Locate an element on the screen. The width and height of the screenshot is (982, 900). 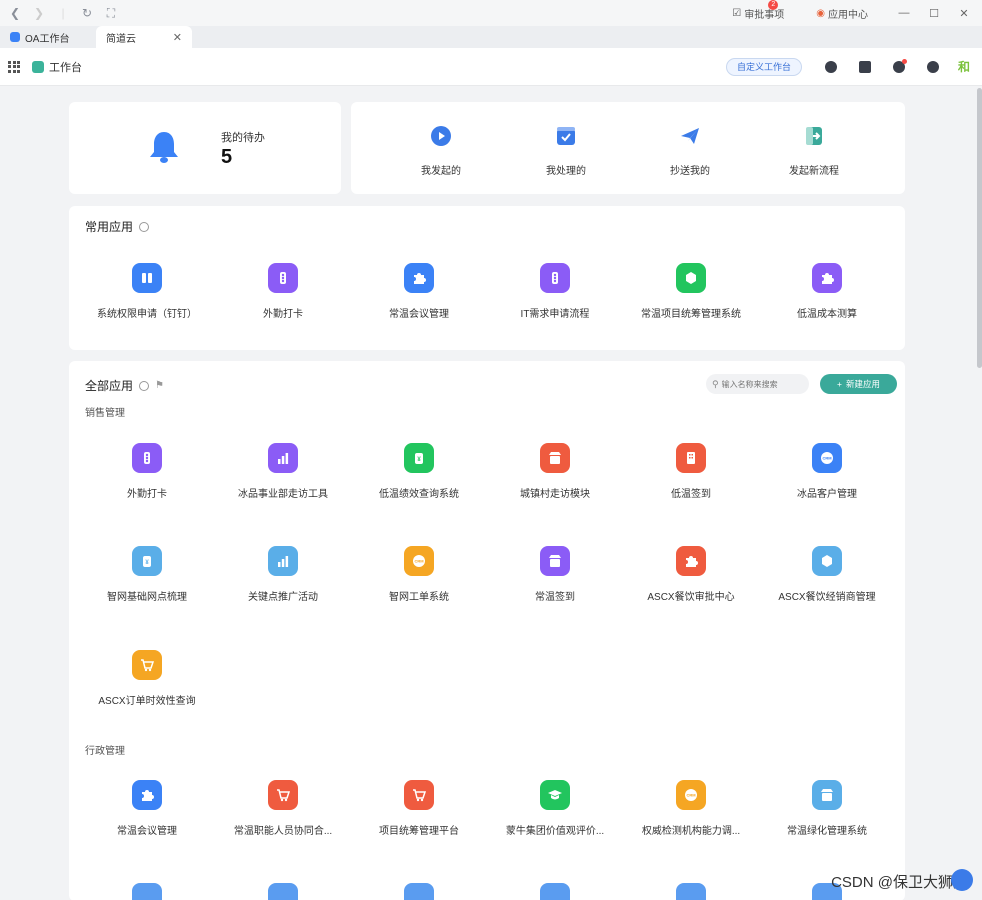
common-app-item: 常温会议管理 is located at coordinates (419, 291).